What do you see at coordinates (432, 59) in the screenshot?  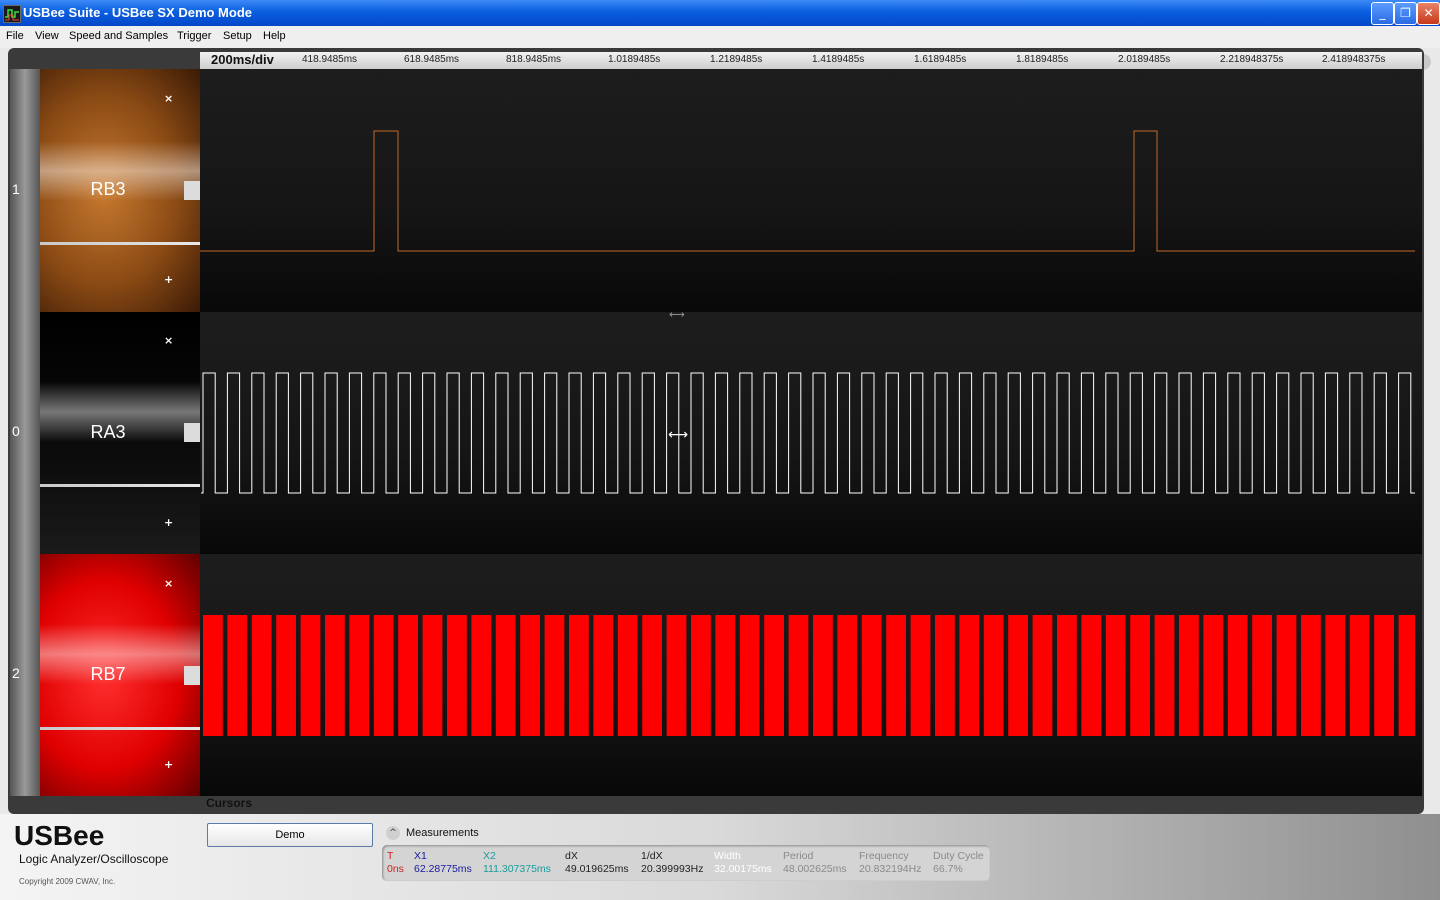 I see `time-tick: 618.9485ms` at bounding box center [432, 59].